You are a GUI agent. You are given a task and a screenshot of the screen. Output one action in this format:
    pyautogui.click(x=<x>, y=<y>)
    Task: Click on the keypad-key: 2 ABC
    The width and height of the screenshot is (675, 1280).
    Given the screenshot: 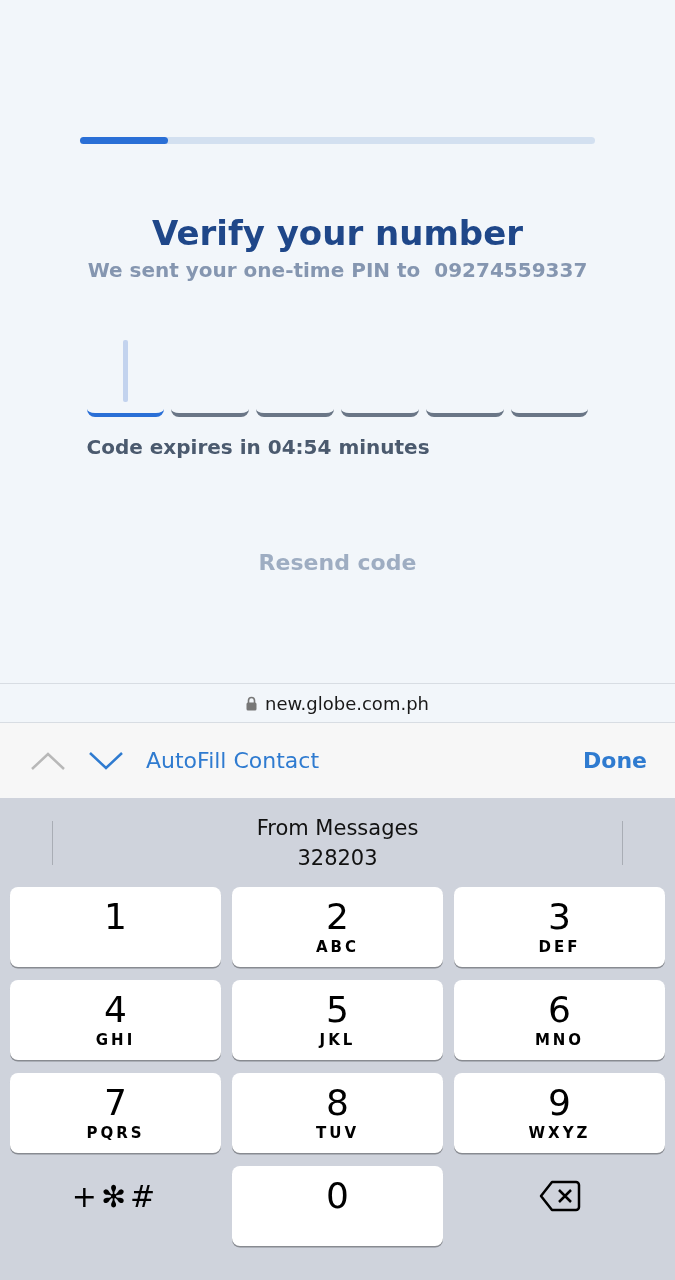 What is the action you would take?
    pyautogui.click(x=337, y=927)
    